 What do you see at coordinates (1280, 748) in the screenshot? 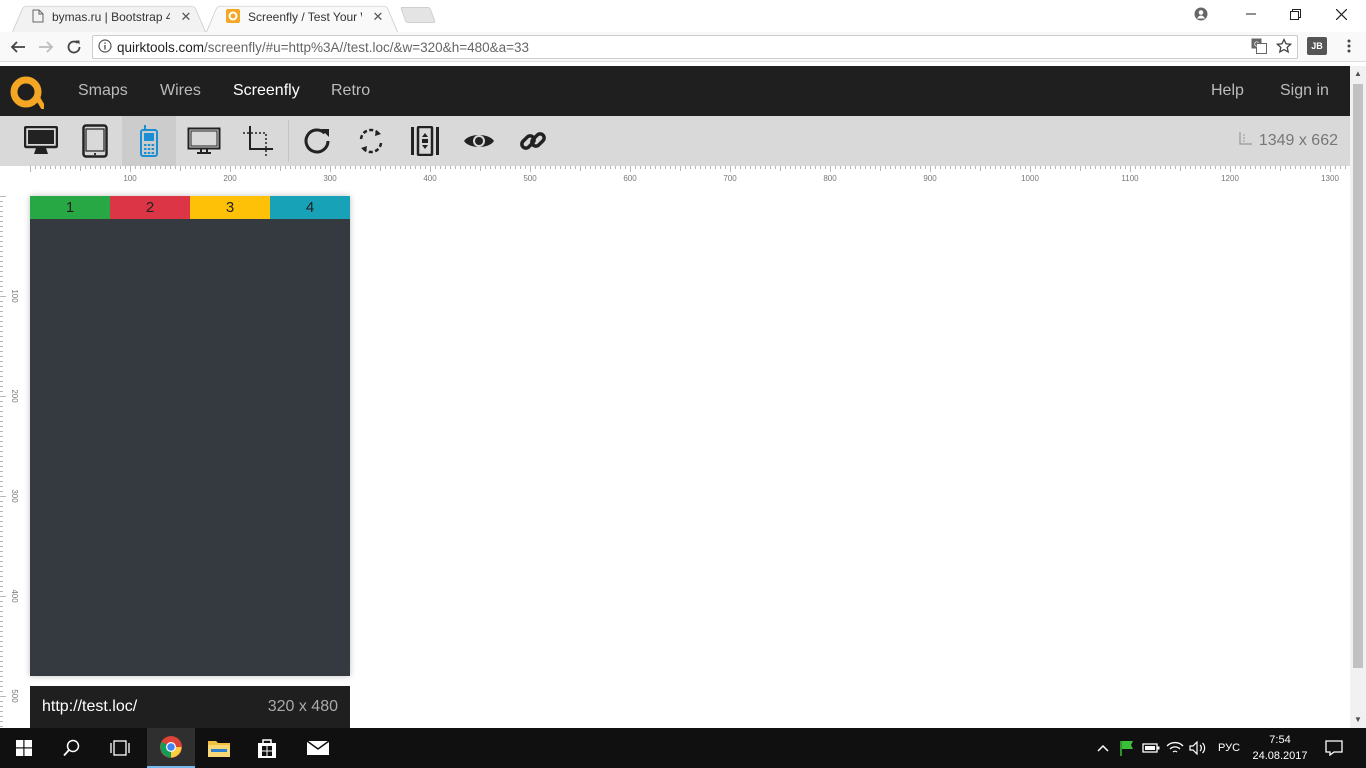
I see `system-clock: 7:54 24.08.2017` at bounding box center [1280, 748].